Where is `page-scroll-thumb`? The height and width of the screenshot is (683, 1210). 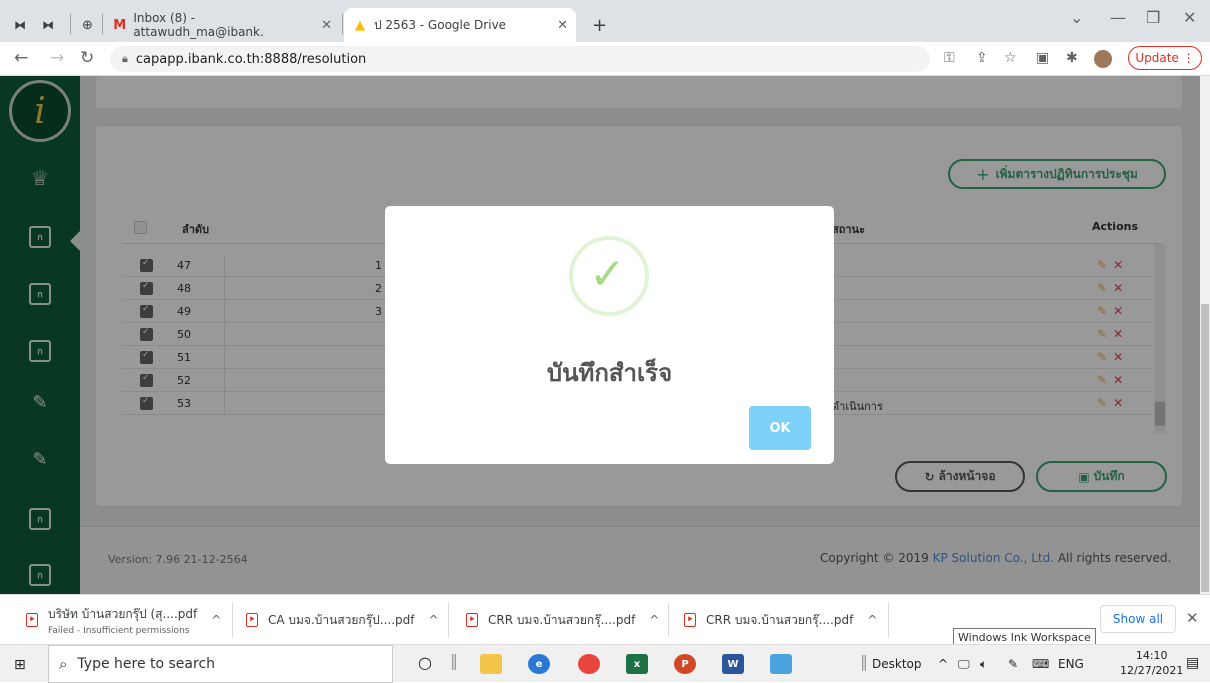
page-scroll-thumb is located at coordinates (1205, 448).